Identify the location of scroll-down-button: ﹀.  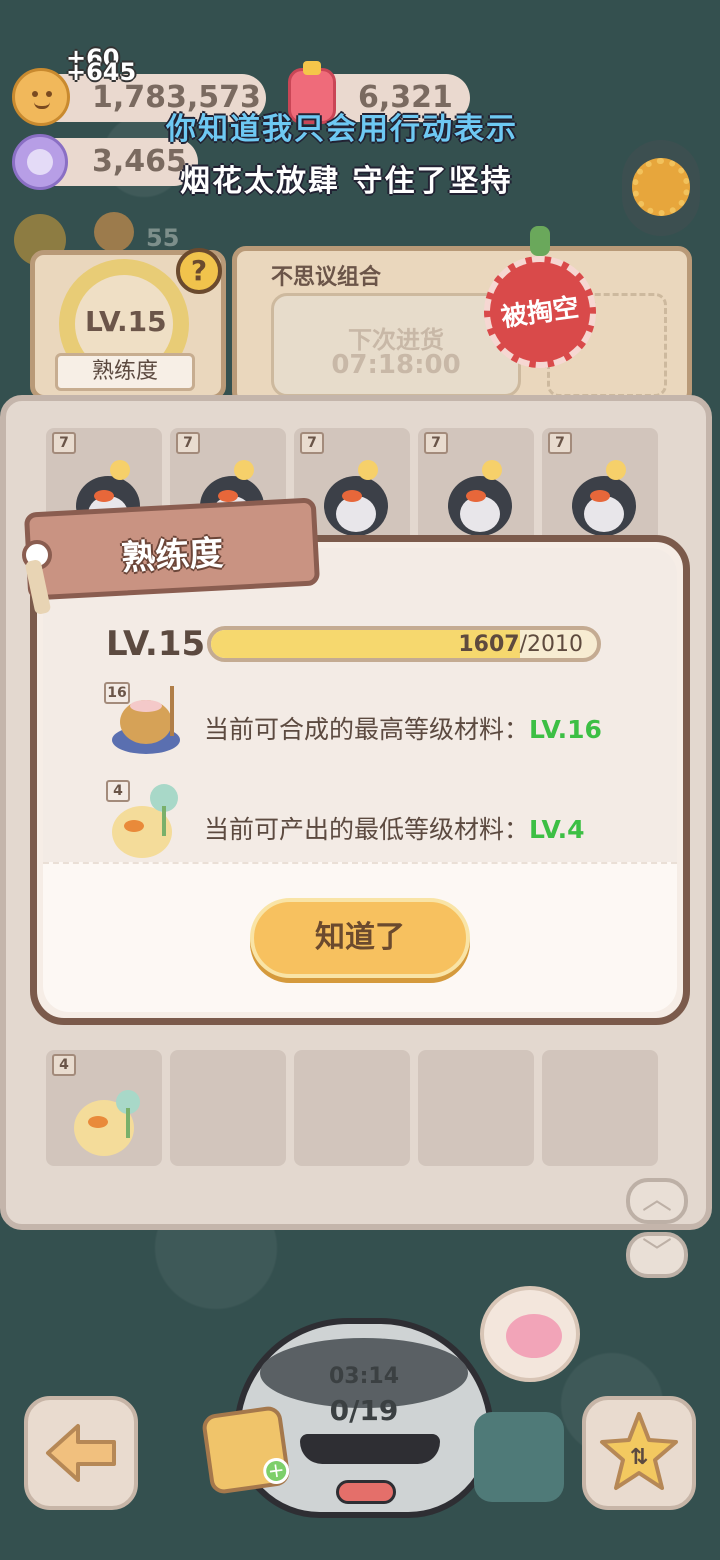
(657, 1255).